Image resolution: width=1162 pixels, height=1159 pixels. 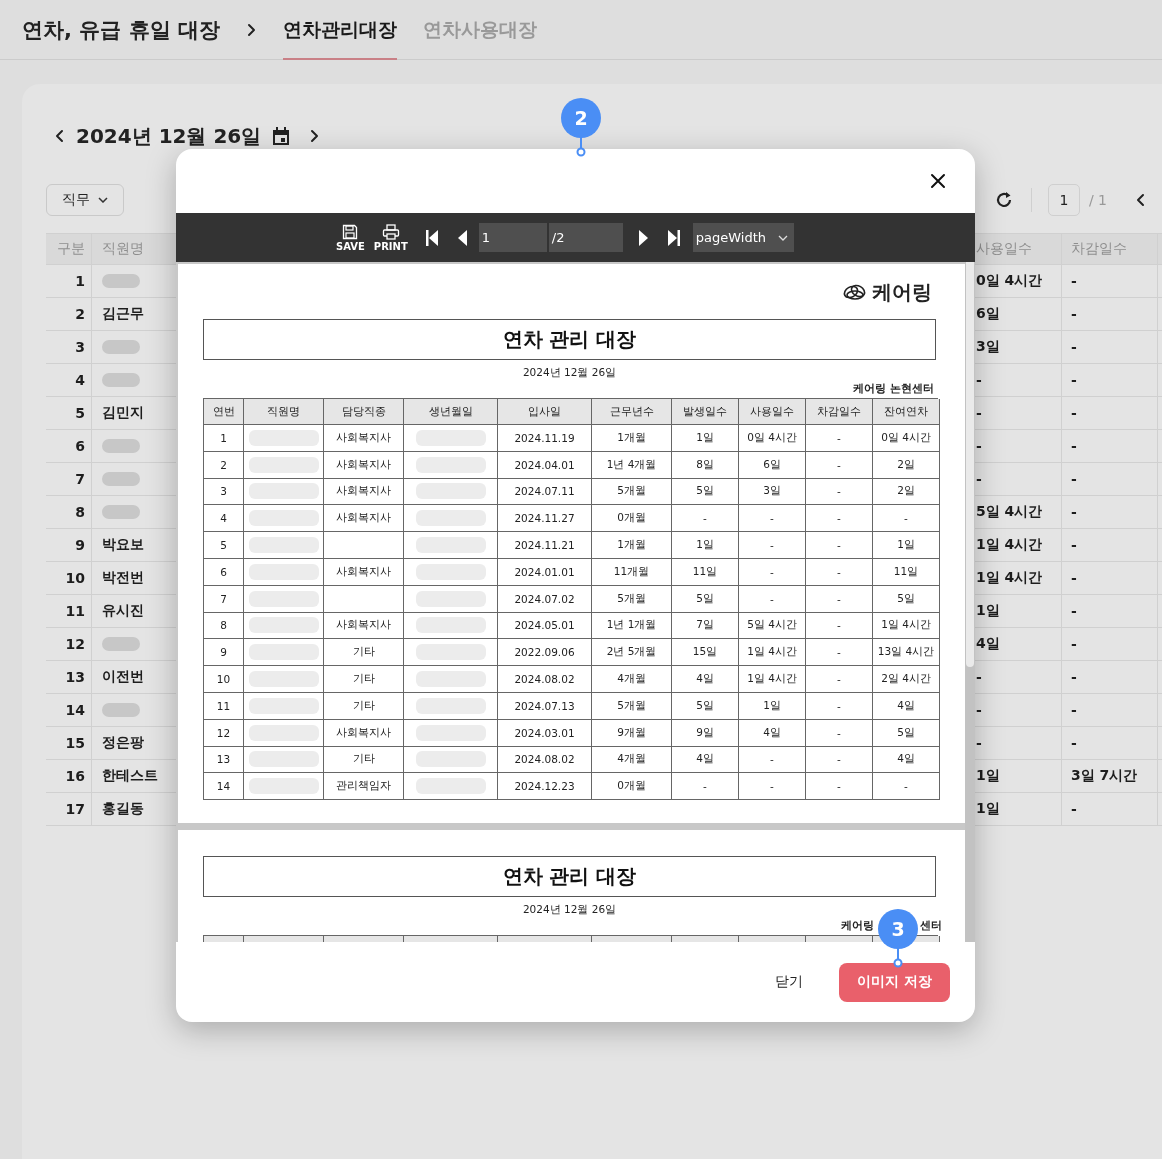 I want to click on page-count-field: /2, so click(x=585, y=237).